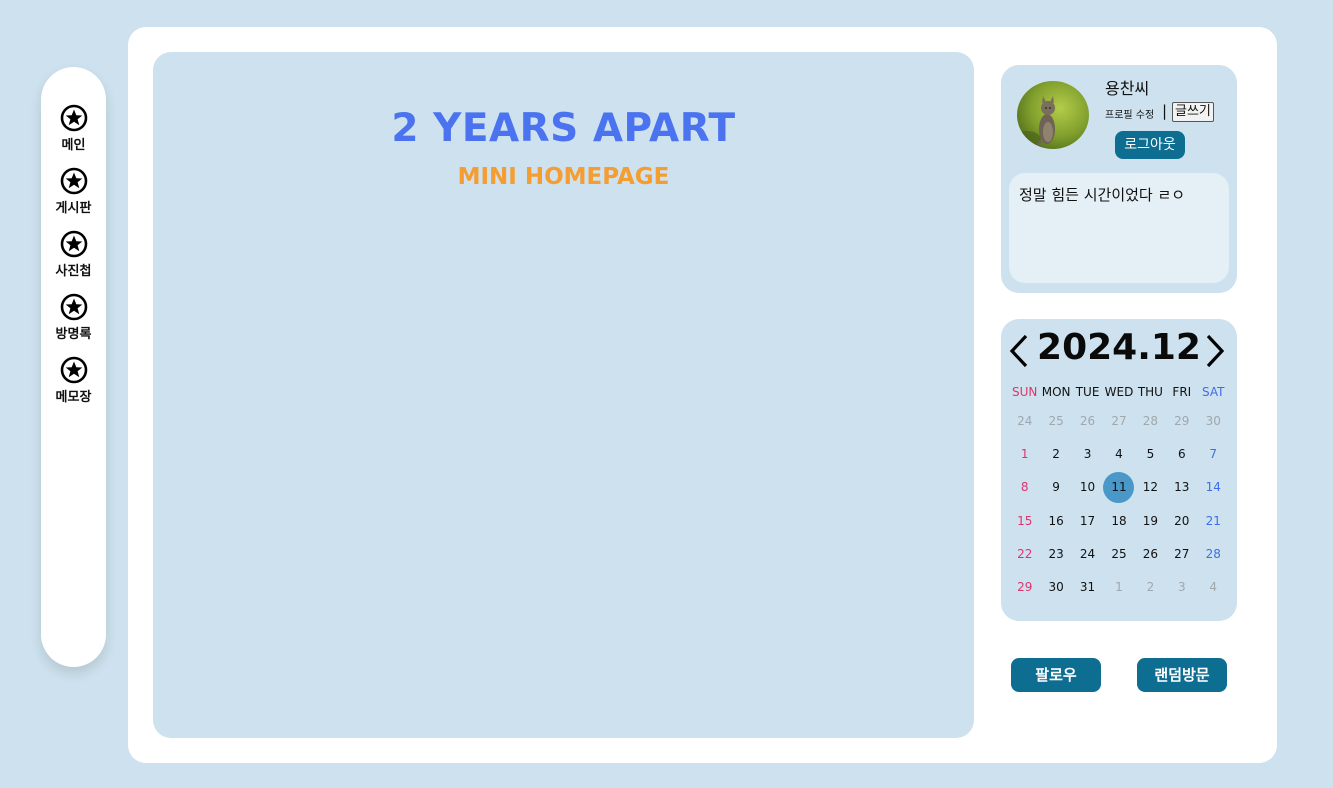  I want to click on nav-item-guestbook: 방명록, so click(73, 317).